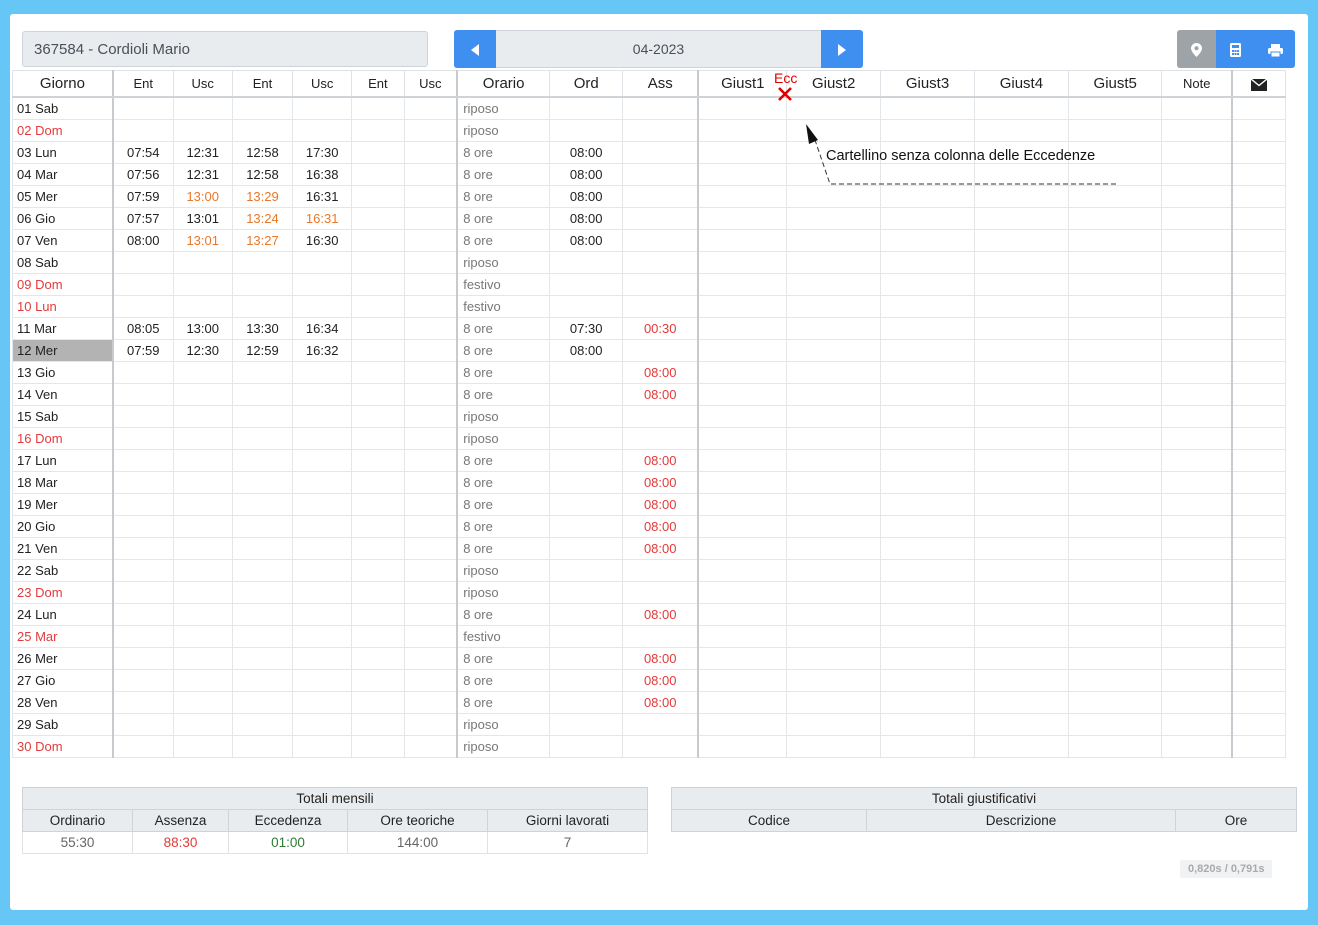 The image size is (1318, 925). I want to click on time-cell: 16:31, so click(322, 196).